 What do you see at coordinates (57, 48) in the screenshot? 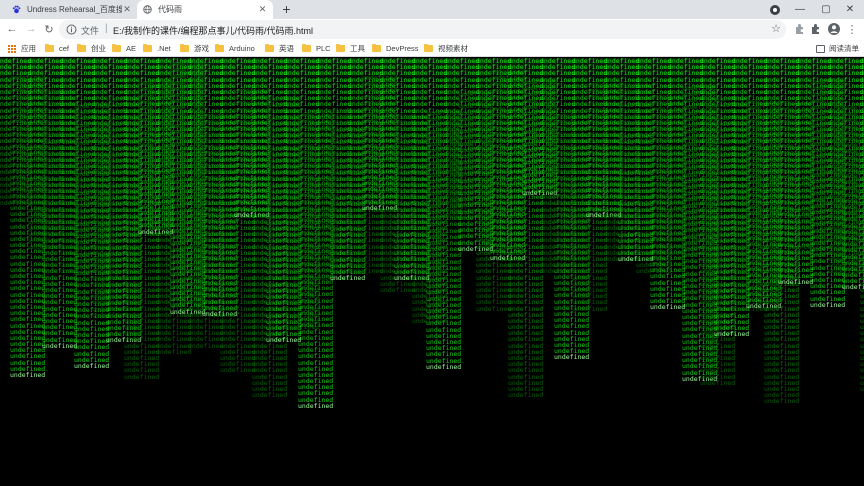
I see `bookmark-folder-cef: cef` at bounding box center [57, 48].